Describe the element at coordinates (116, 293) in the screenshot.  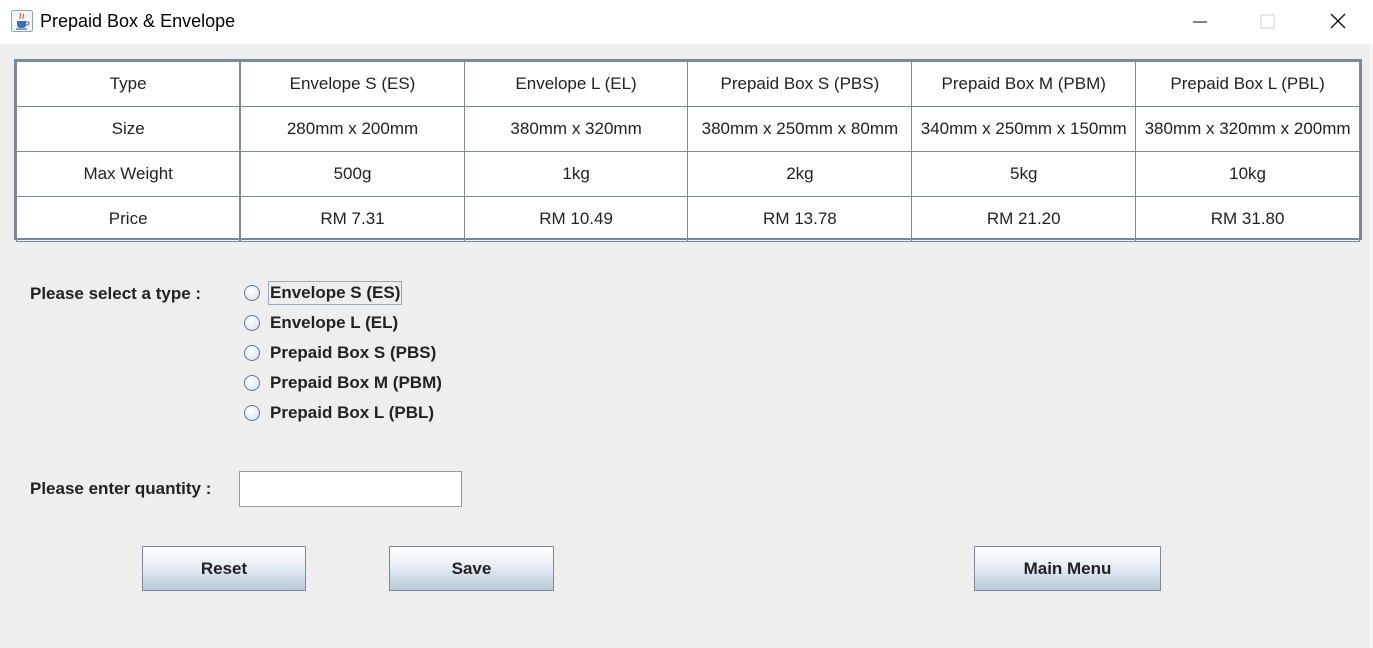
I see `type-label: Please select a type :` at that location.